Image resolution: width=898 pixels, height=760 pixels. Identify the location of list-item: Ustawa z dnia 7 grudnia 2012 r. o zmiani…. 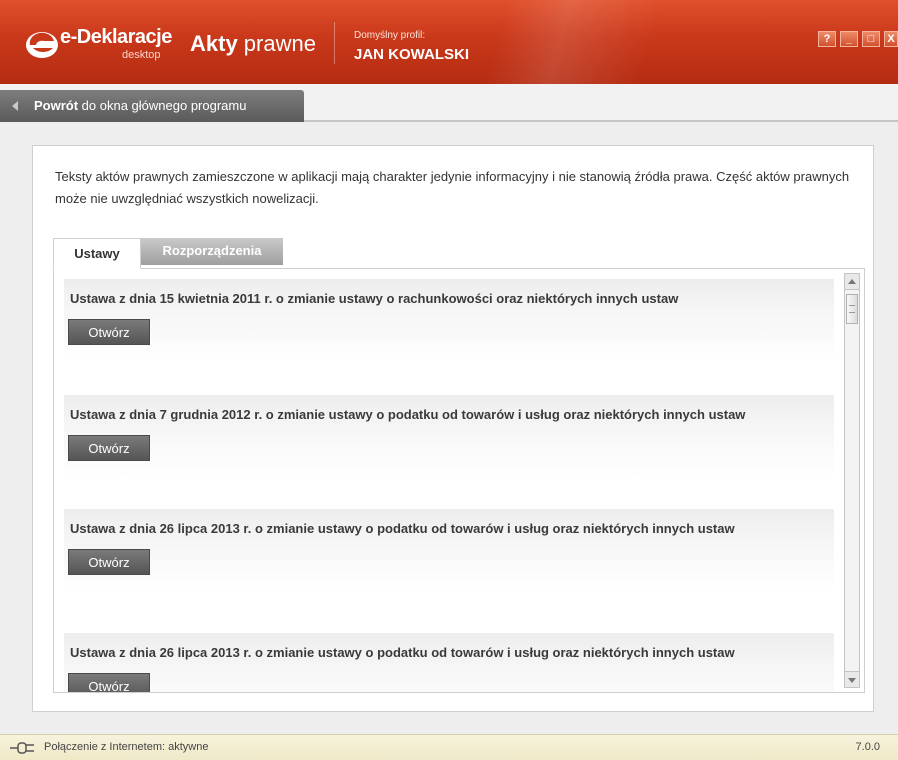
(449, 437).